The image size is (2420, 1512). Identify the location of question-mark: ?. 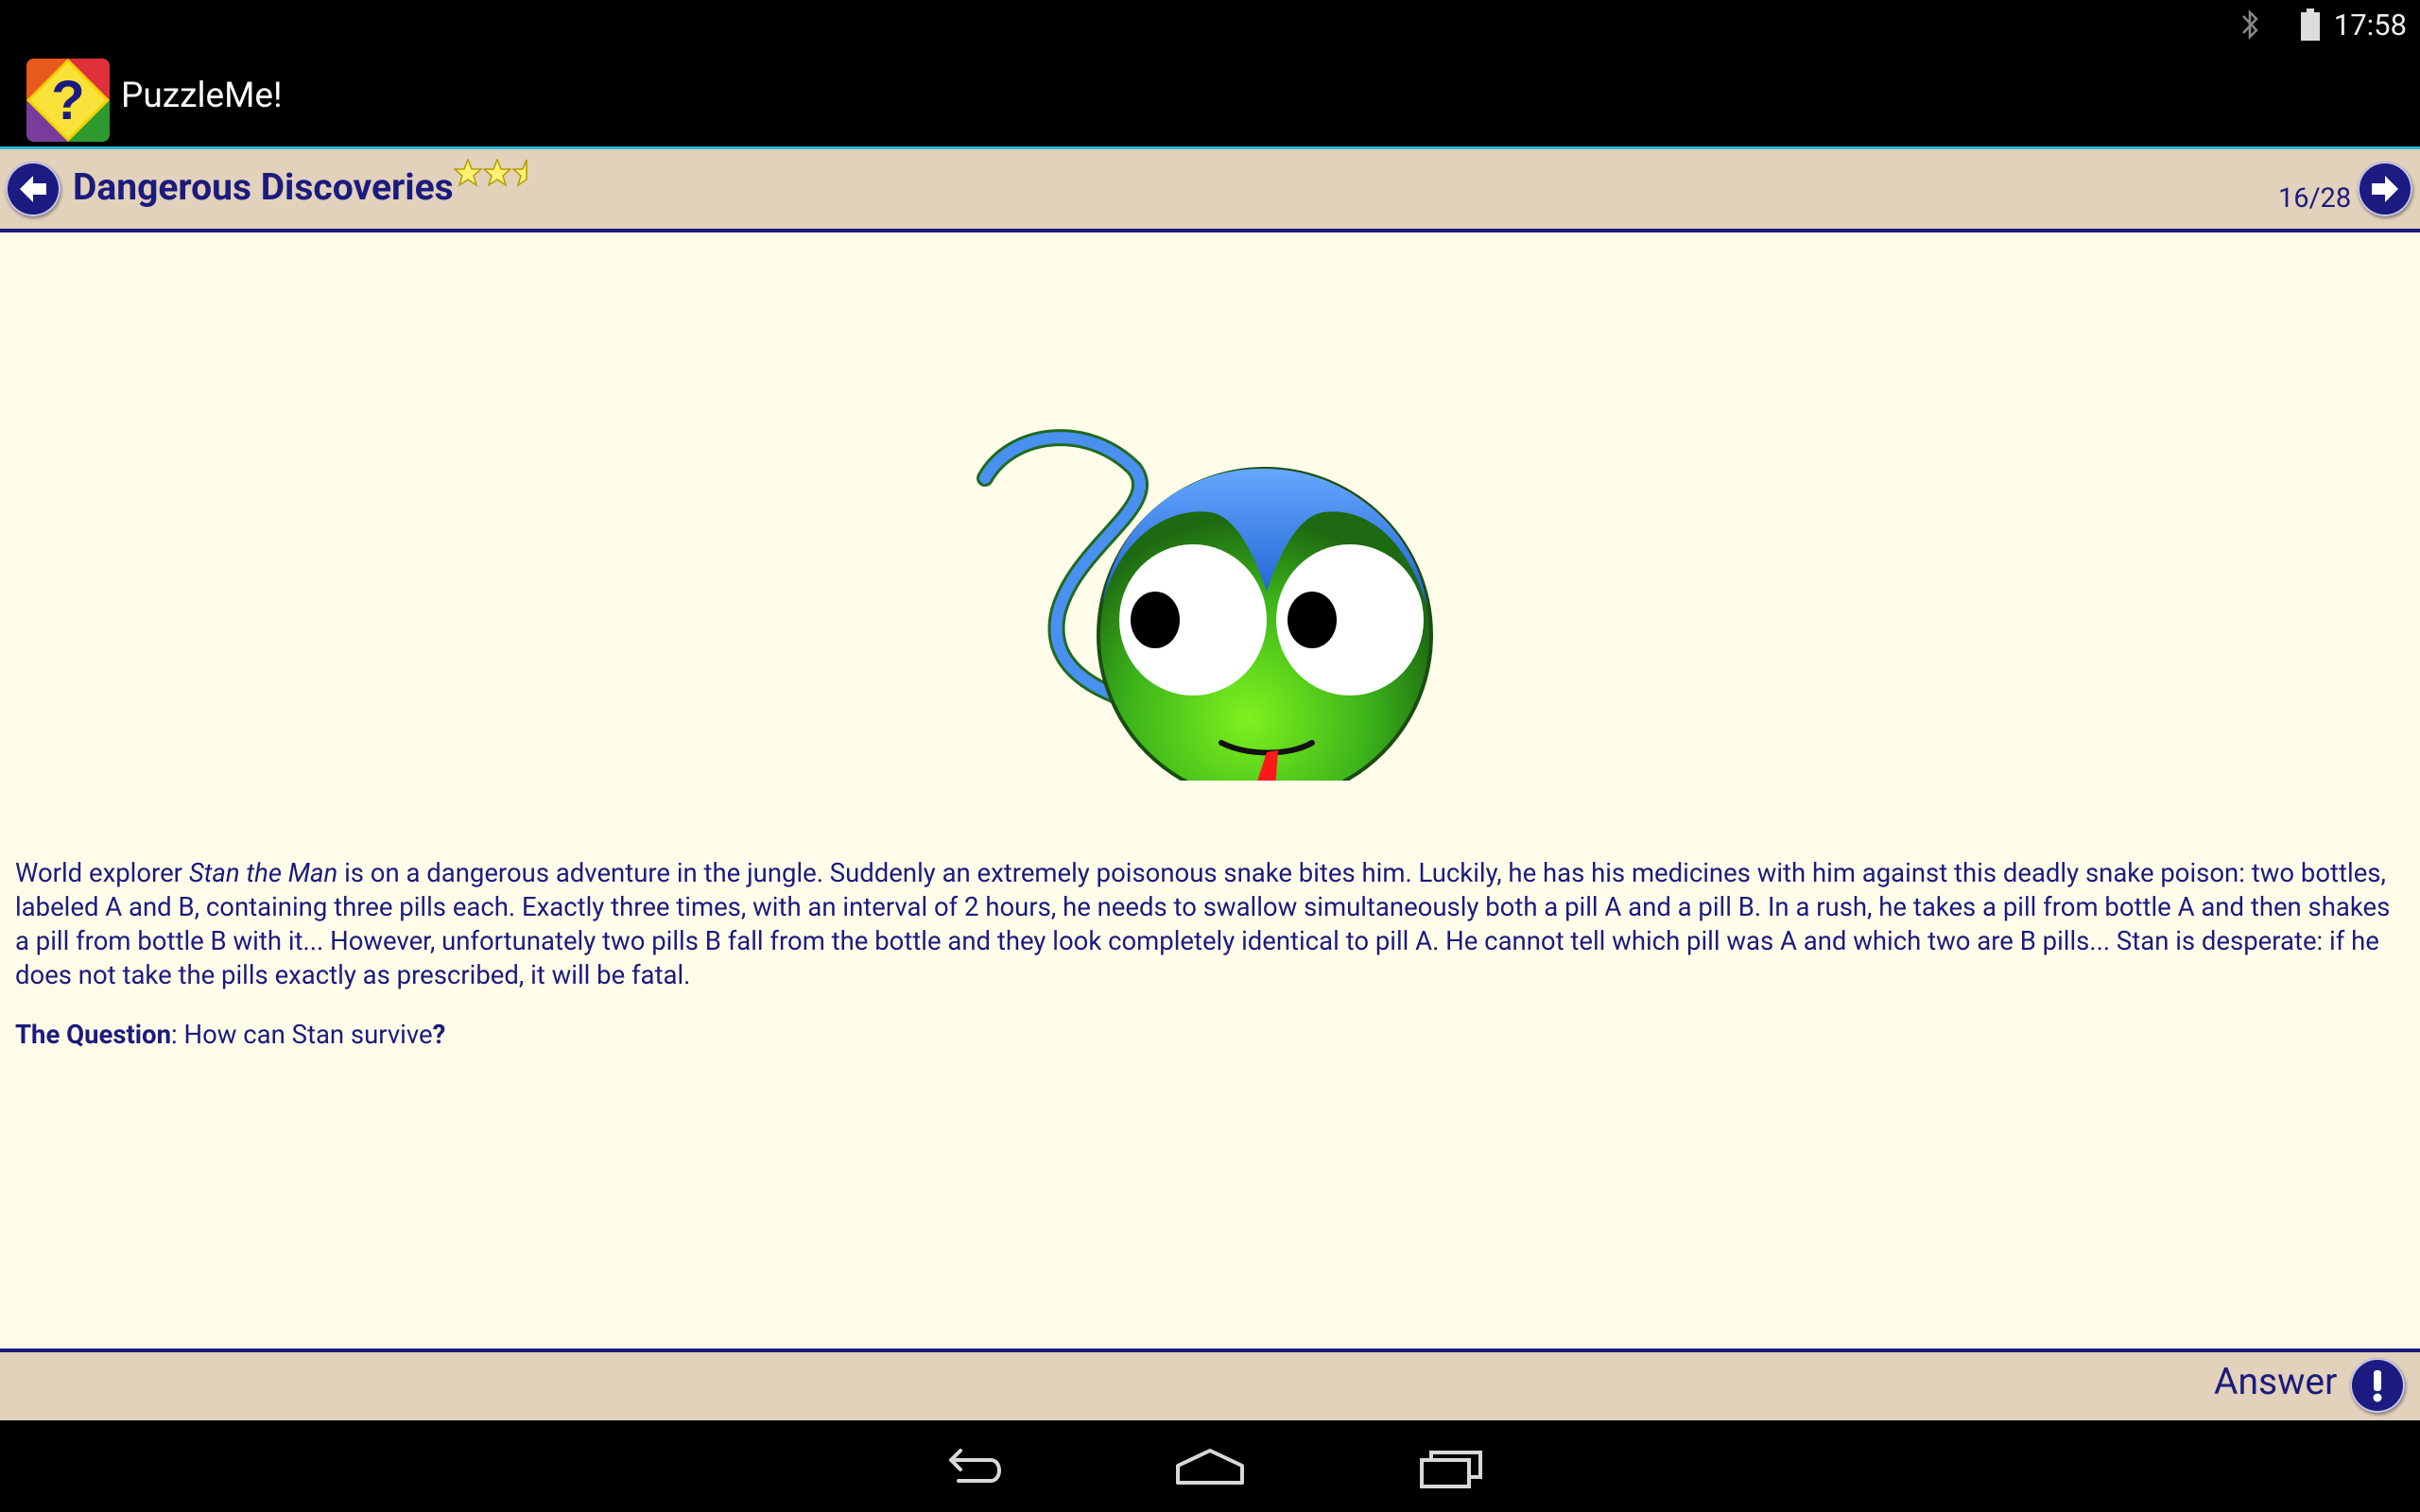
(439, 1034).